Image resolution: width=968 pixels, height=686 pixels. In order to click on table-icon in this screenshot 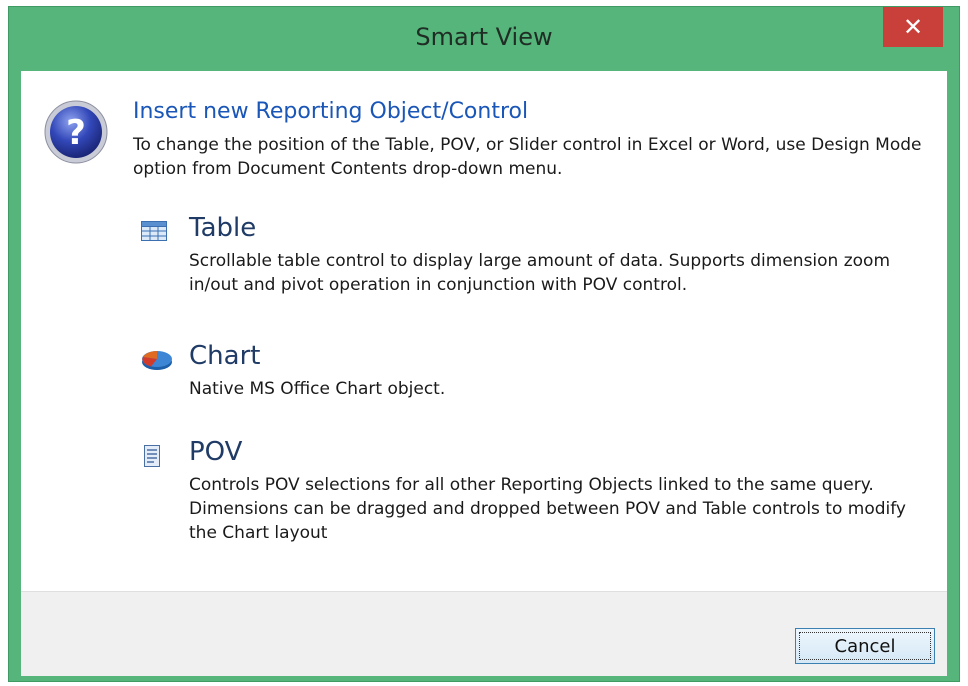, I will do `click(154, 233)`.